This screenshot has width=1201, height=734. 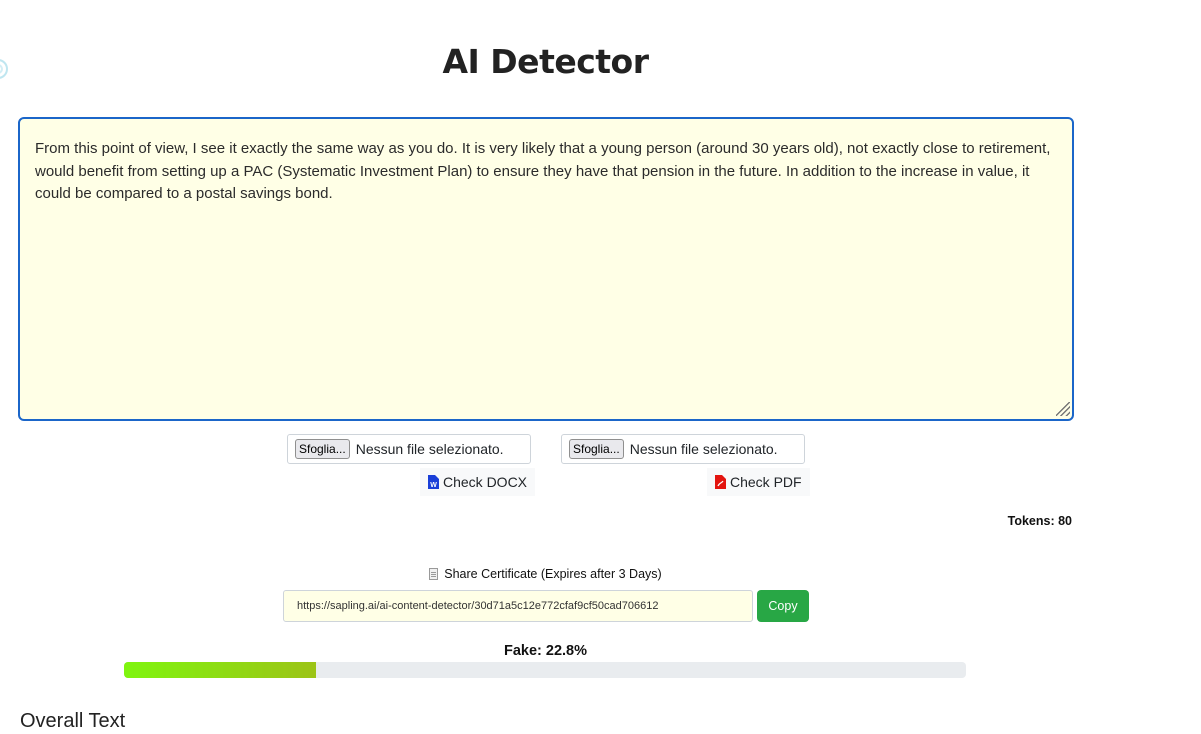 I want to click on check-pdf-button: Check PDF, so click(x=758, y=482).